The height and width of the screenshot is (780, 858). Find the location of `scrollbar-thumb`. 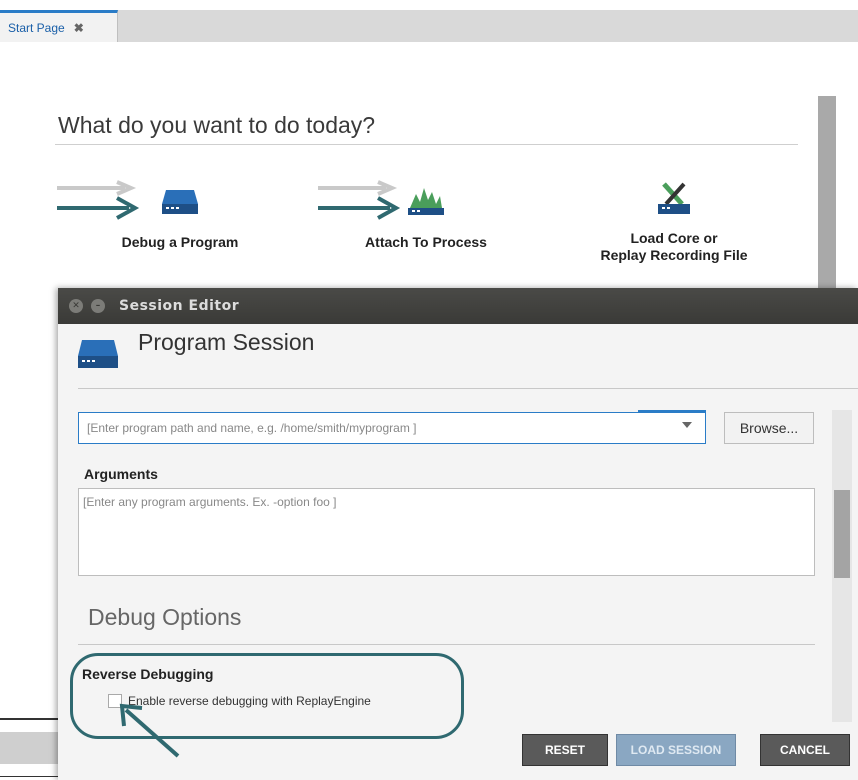

scrollbar-thumb is located at coordinates (842, 534).